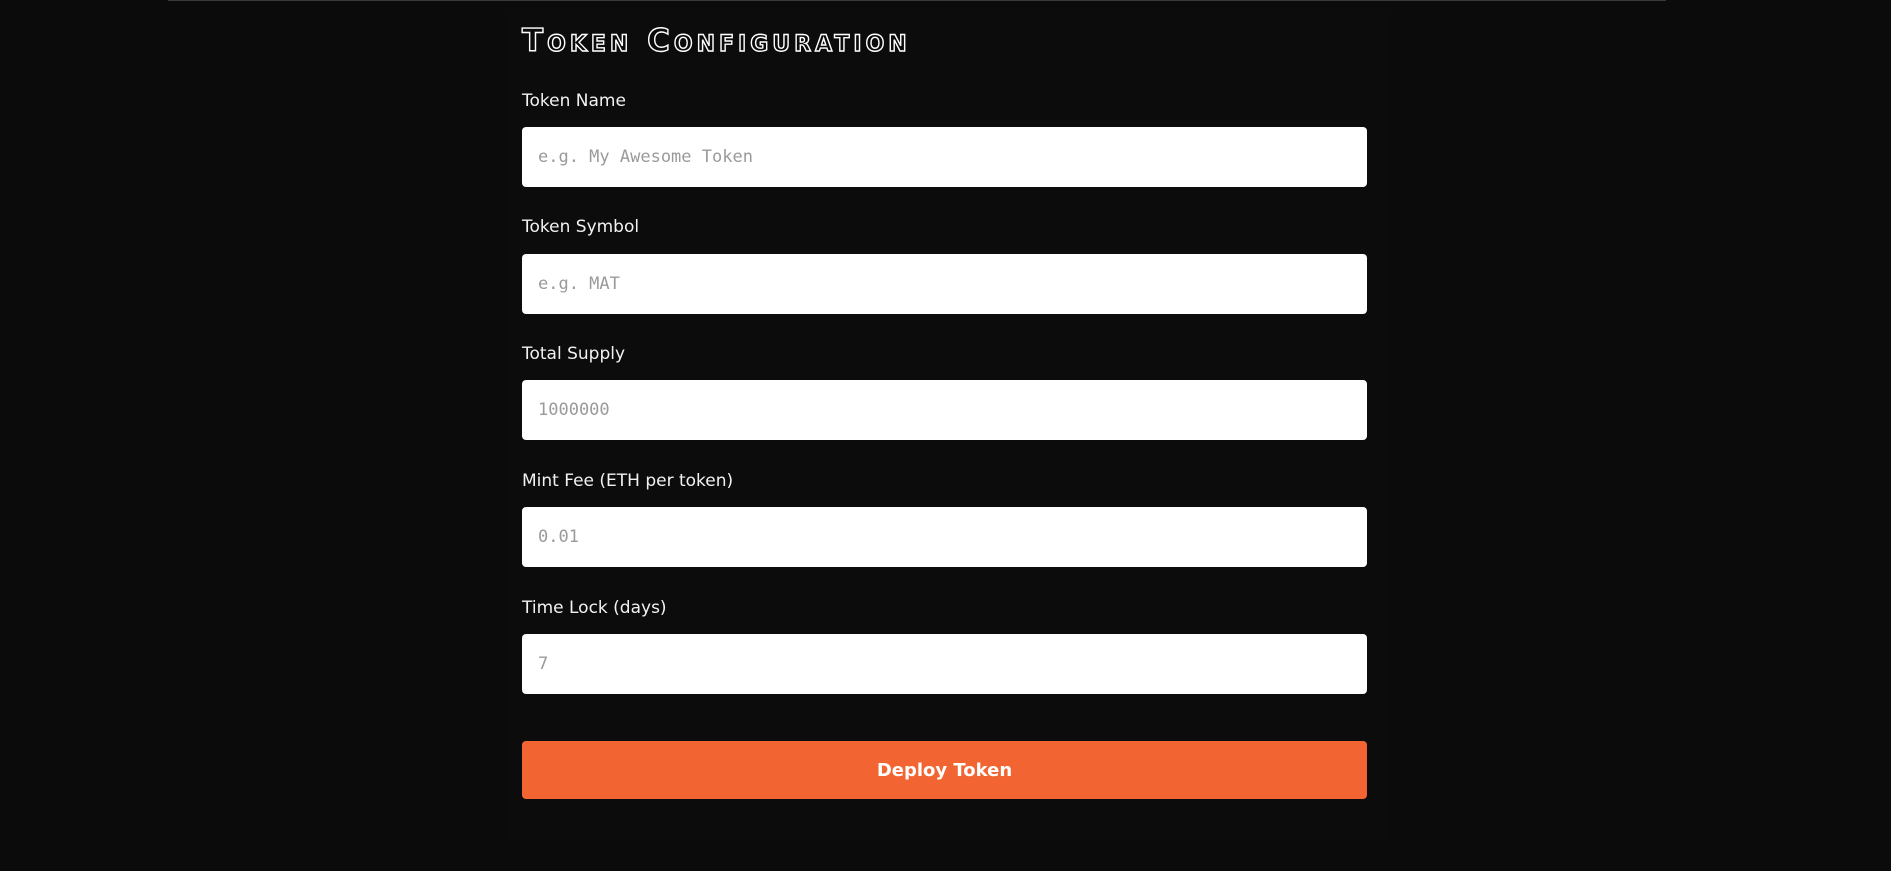  I want to click on mint-fee-input, so click(944, 537).